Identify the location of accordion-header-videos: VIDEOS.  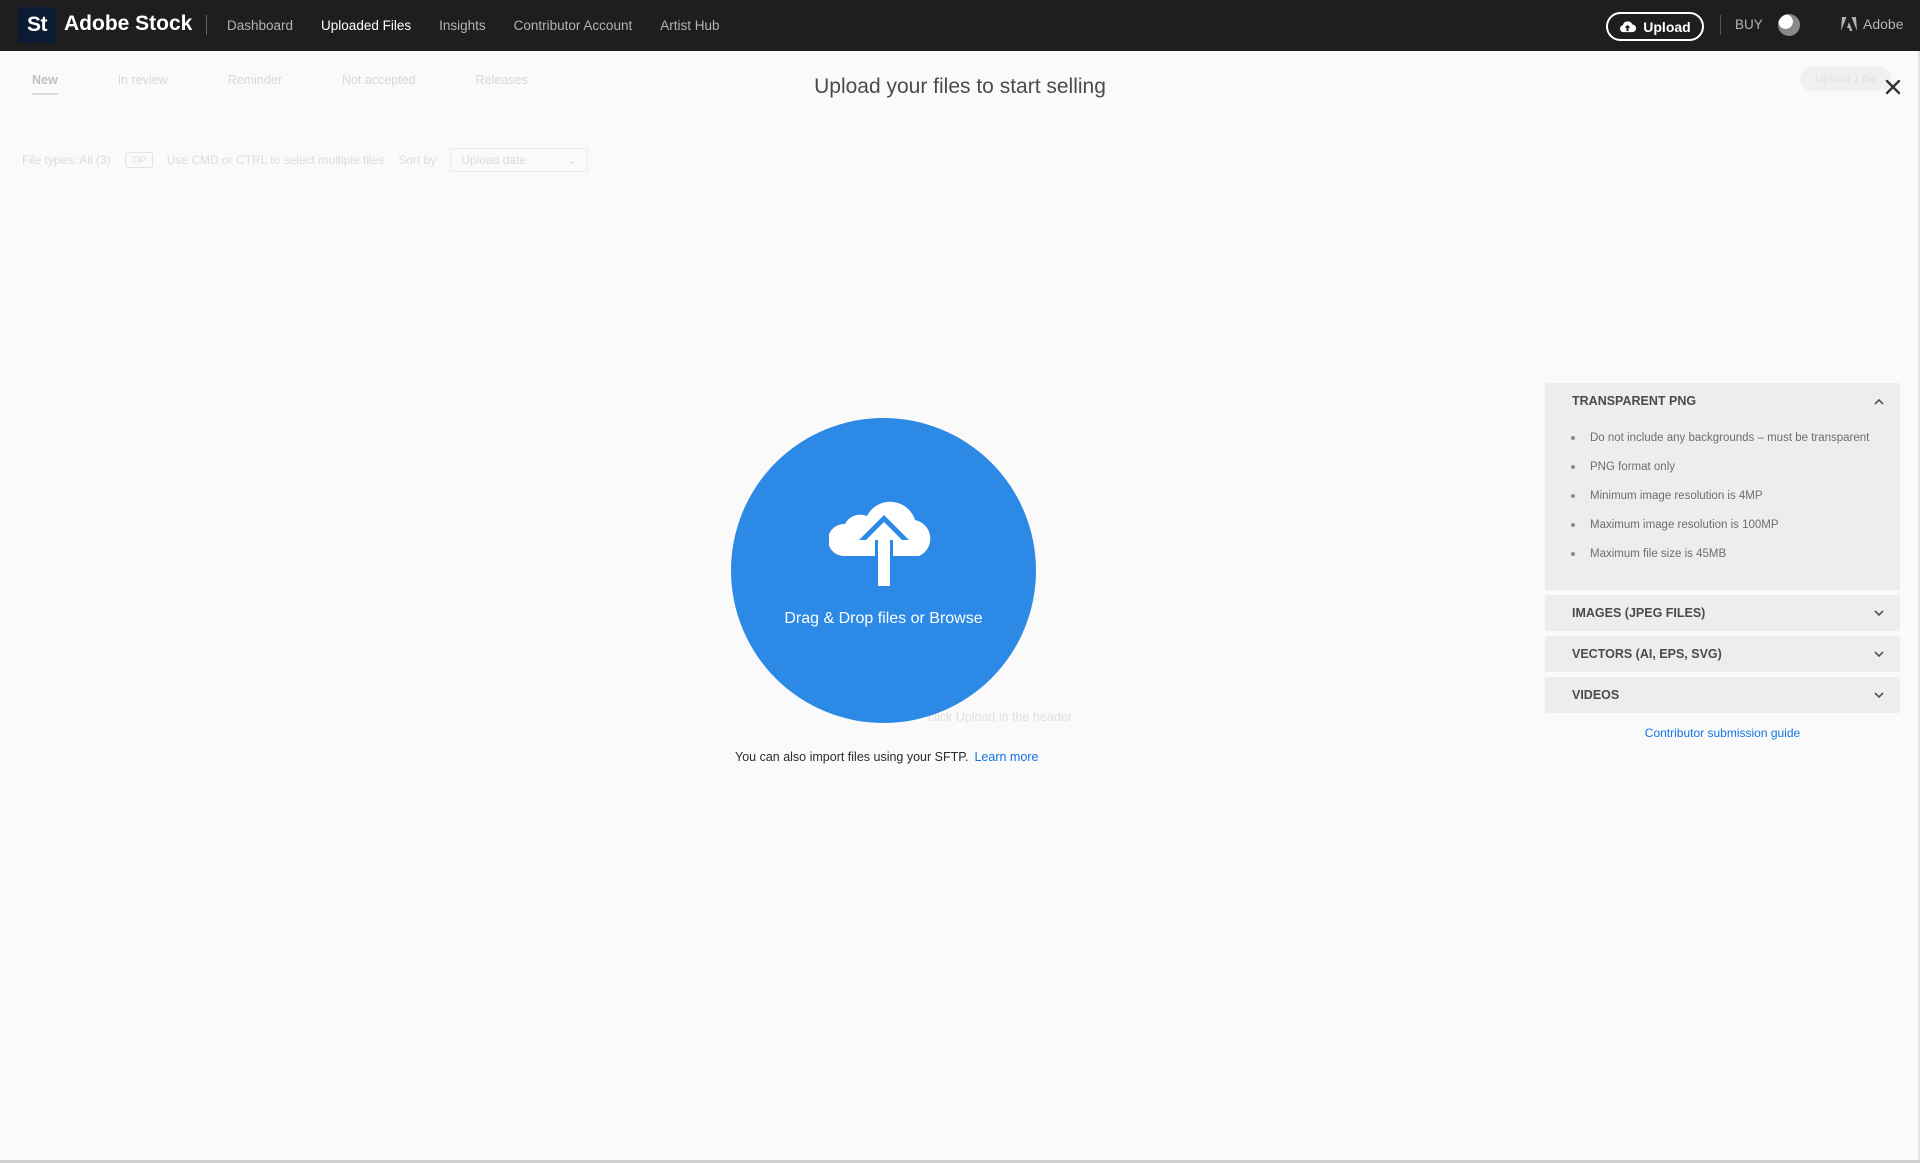
(1722, 695).